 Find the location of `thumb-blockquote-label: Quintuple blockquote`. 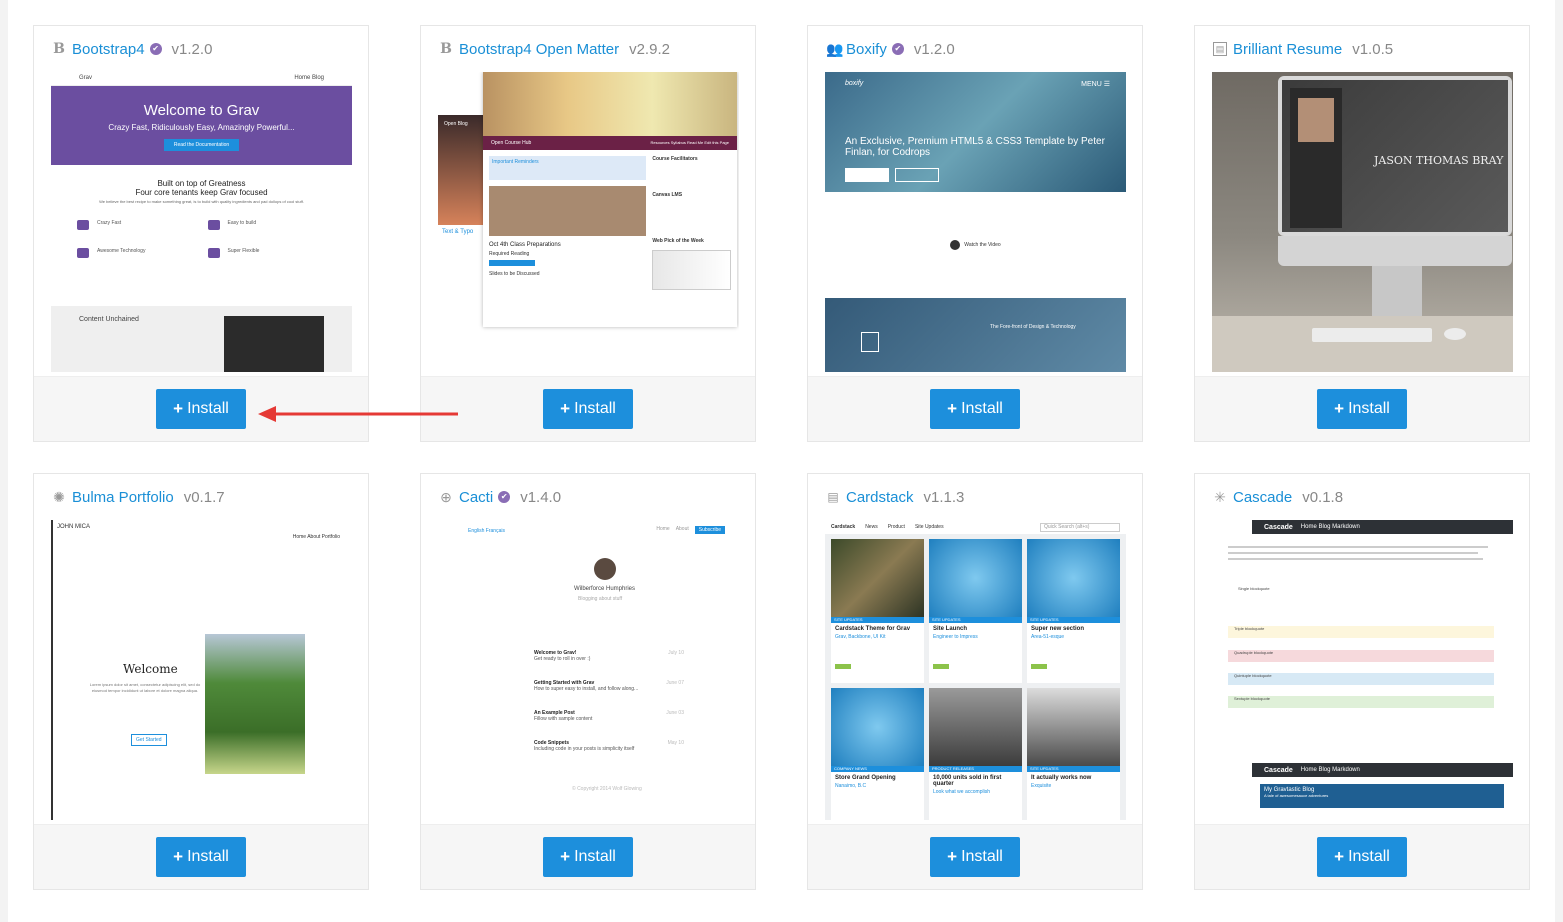

thumb-blockquote-label: Quintuple blockquote is located at coordinates (1253, 675).